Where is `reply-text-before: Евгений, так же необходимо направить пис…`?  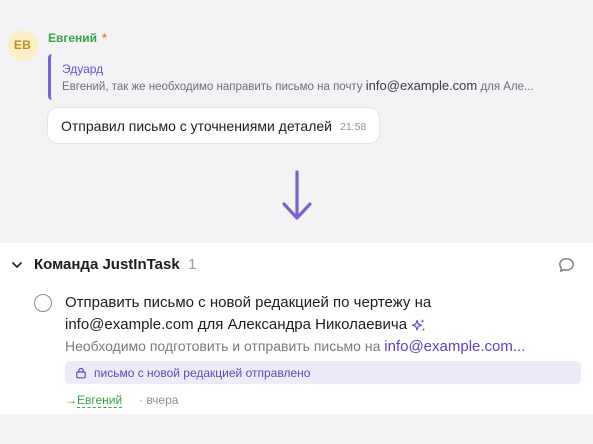
reply-text-before: Евгений, так же необходимо направить пис… is located at coordinates (214, 87).